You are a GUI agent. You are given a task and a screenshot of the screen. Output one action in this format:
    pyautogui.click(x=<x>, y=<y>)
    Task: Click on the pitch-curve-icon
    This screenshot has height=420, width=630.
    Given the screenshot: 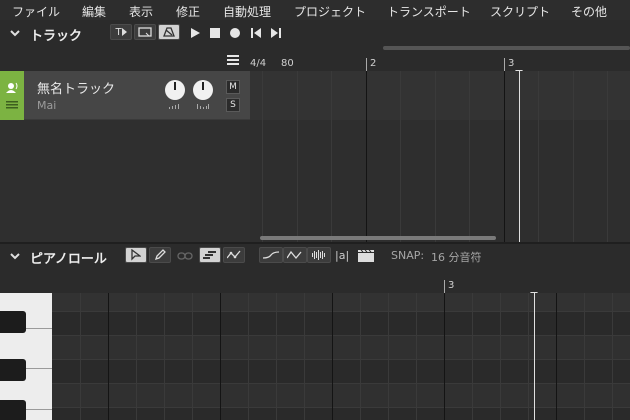 What is the action you would take?
    pyautogui.click(x=234, y=254)
    